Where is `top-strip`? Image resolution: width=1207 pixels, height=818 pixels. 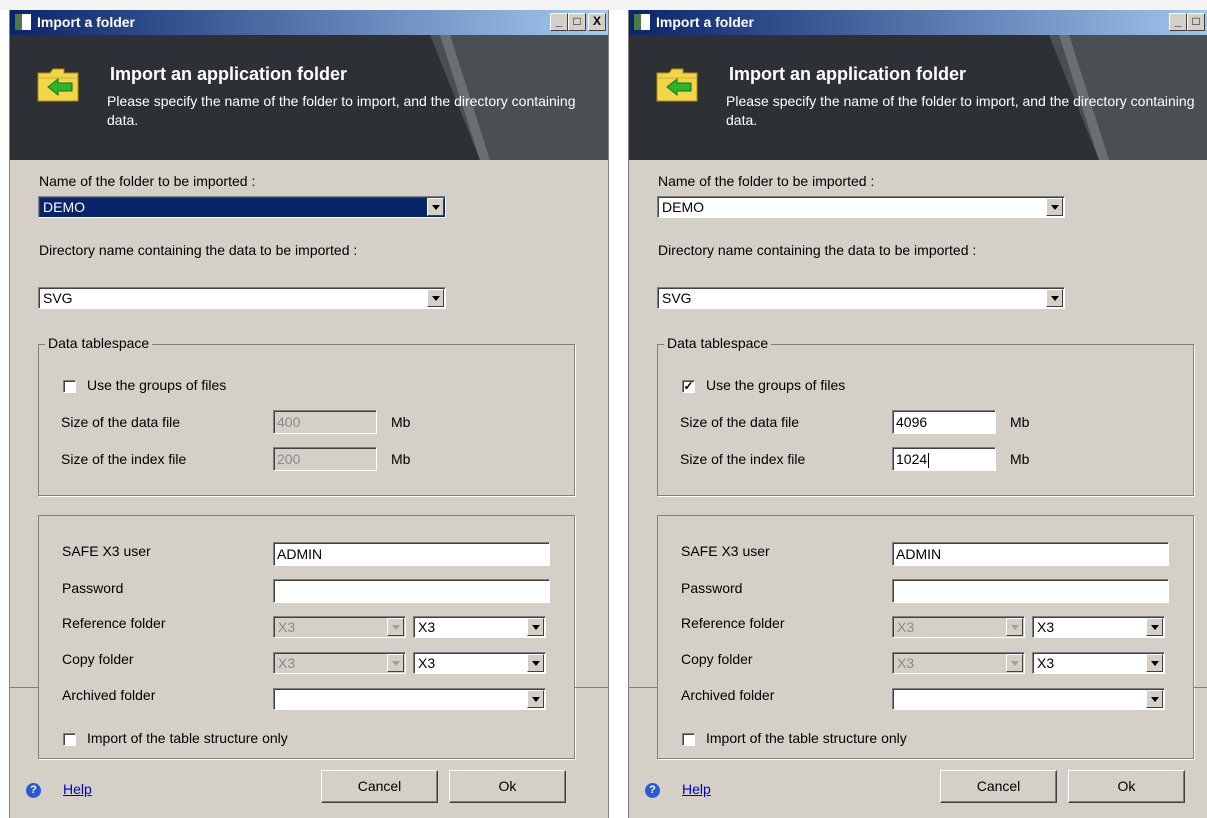
top-strip is located at coordinates (603, 5).